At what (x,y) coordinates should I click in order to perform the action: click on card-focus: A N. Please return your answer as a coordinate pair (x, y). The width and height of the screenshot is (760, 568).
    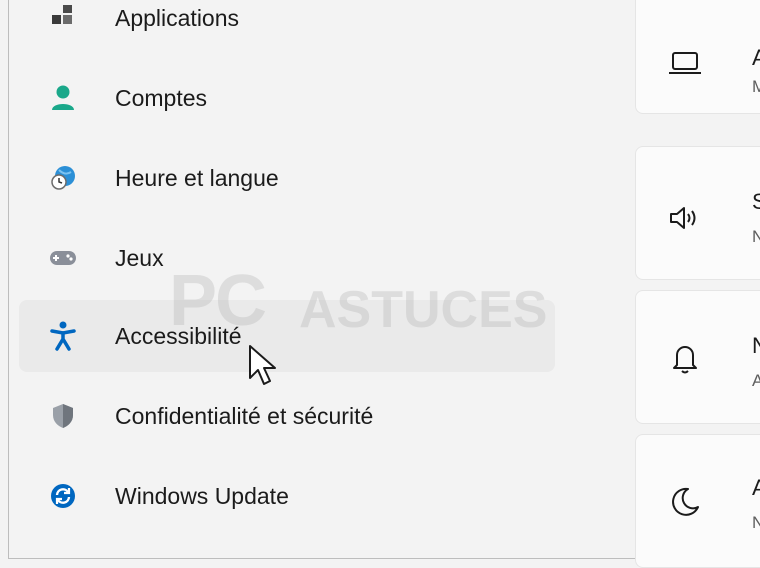
    Looking at the image, I should click on (697, 501).